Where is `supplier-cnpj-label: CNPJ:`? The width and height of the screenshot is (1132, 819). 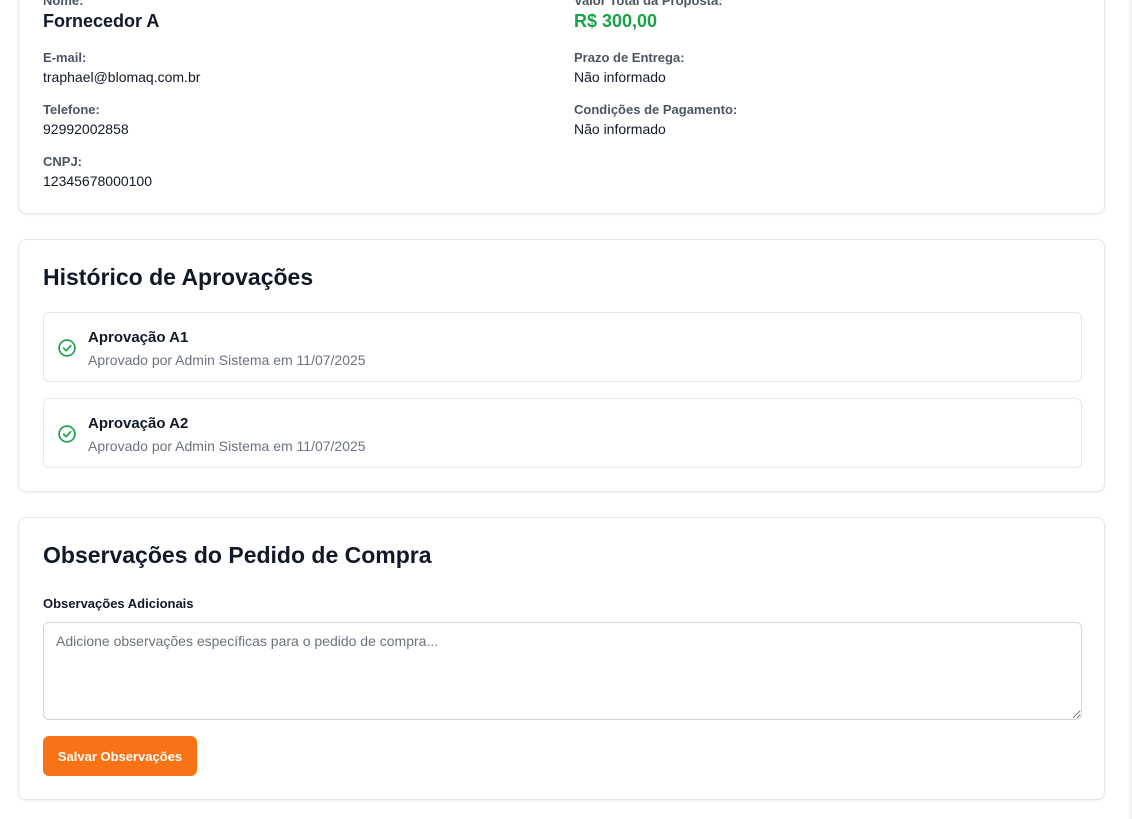 supplier-cnpj-label: CNPJ: is located at coordinates (63, 161).